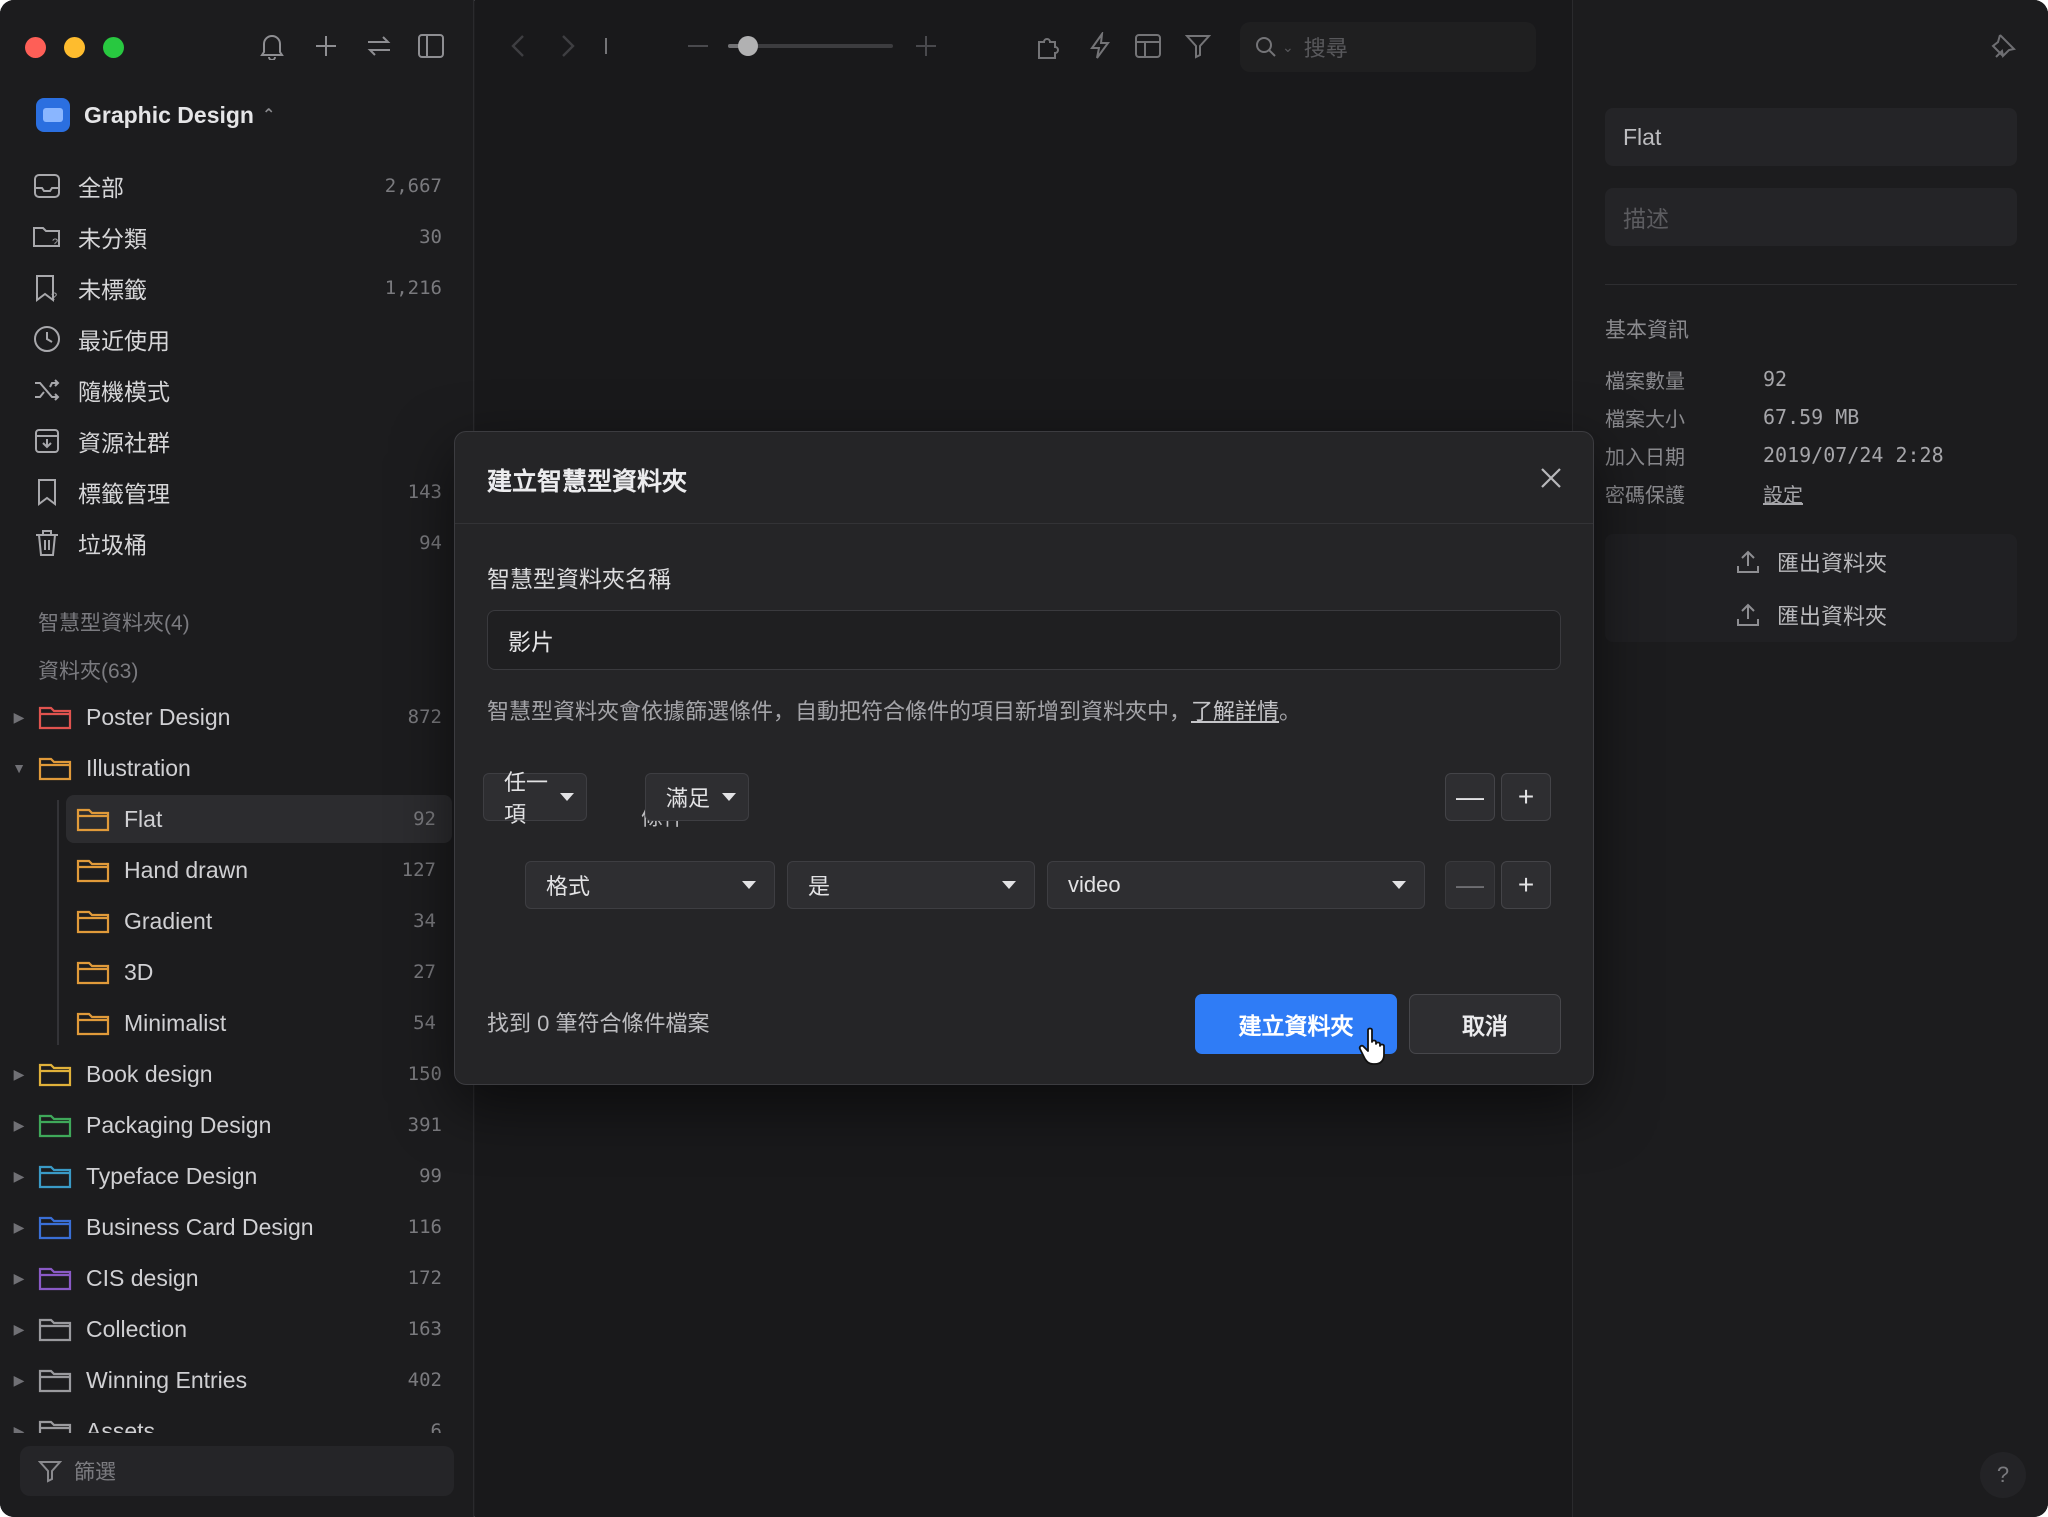  I want to click on folder-3d: 3D 27, so click(259, 972).